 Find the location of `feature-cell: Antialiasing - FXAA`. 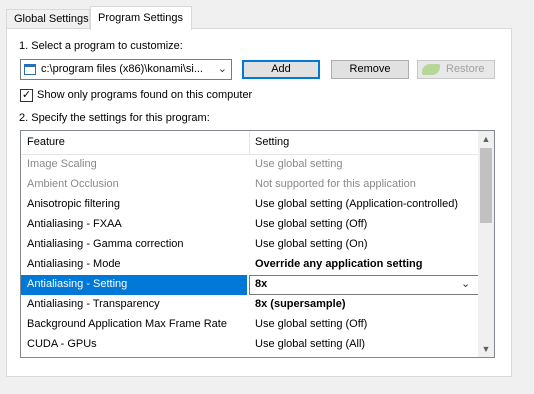

feature-cell: Antialiasing - FXAA is located at coordinates (74, 224).